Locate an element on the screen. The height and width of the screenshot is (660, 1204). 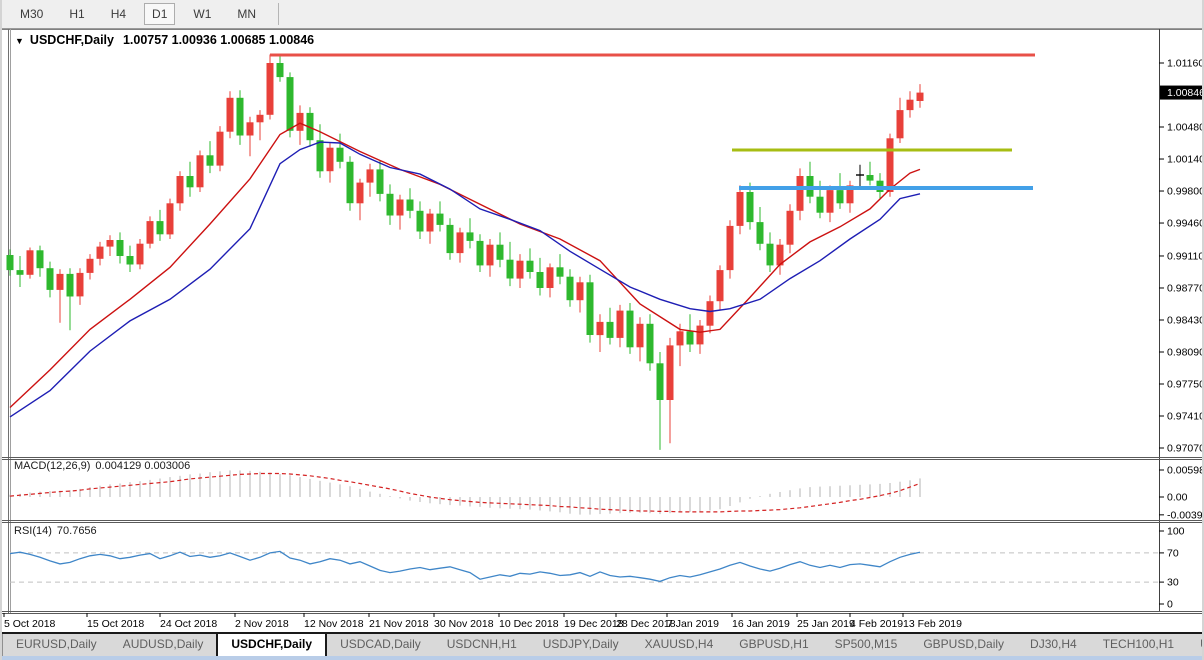
price-axis-label: 0.98430 is located at coordinates (1185, 320).